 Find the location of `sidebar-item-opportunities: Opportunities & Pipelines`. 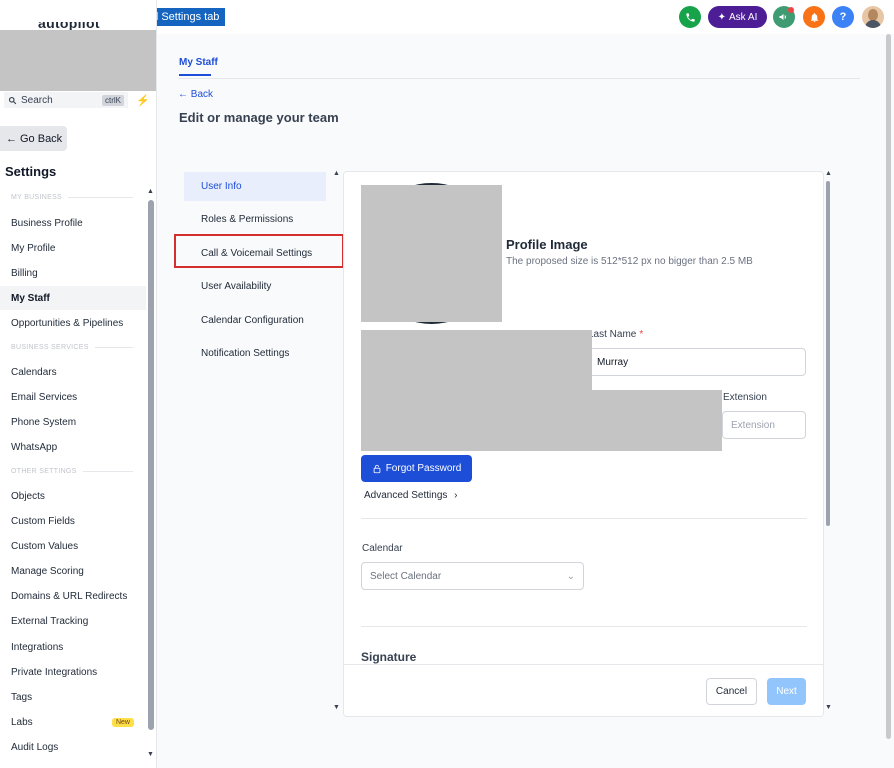

sidebar-item-opportunities: Opportunities & Pipelines is located at coordinates (73, 323).